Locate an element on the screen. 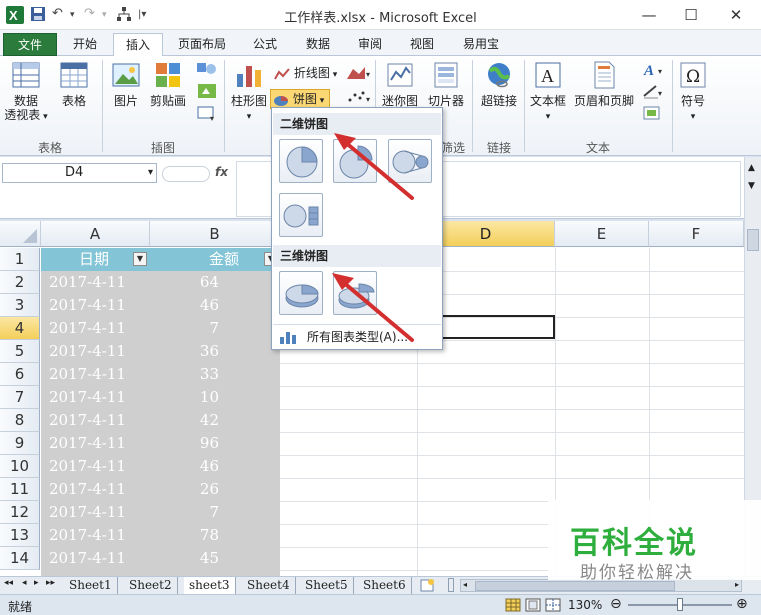 The width and height of the screenshot is (761, 615). watermark-subtitle: 助你轻松解决 is located at coordinates (637, 573).